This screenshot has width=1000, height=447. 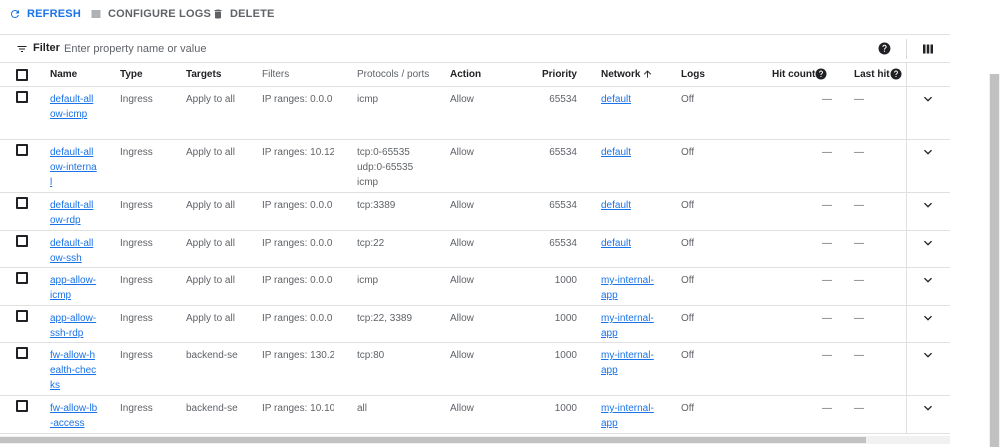 I want to click on last-hit-help-icon, so click(x=896, y=74).